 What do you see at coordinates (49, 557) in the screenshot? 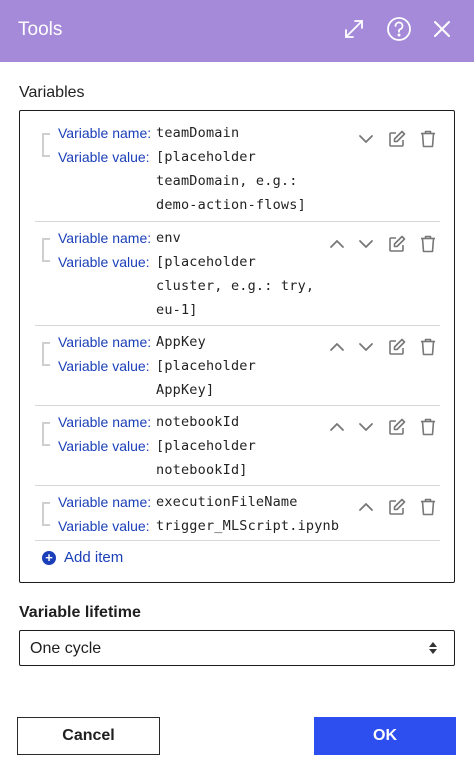
I see `plus-circle-icon: +` at bounding box center [49, 557].